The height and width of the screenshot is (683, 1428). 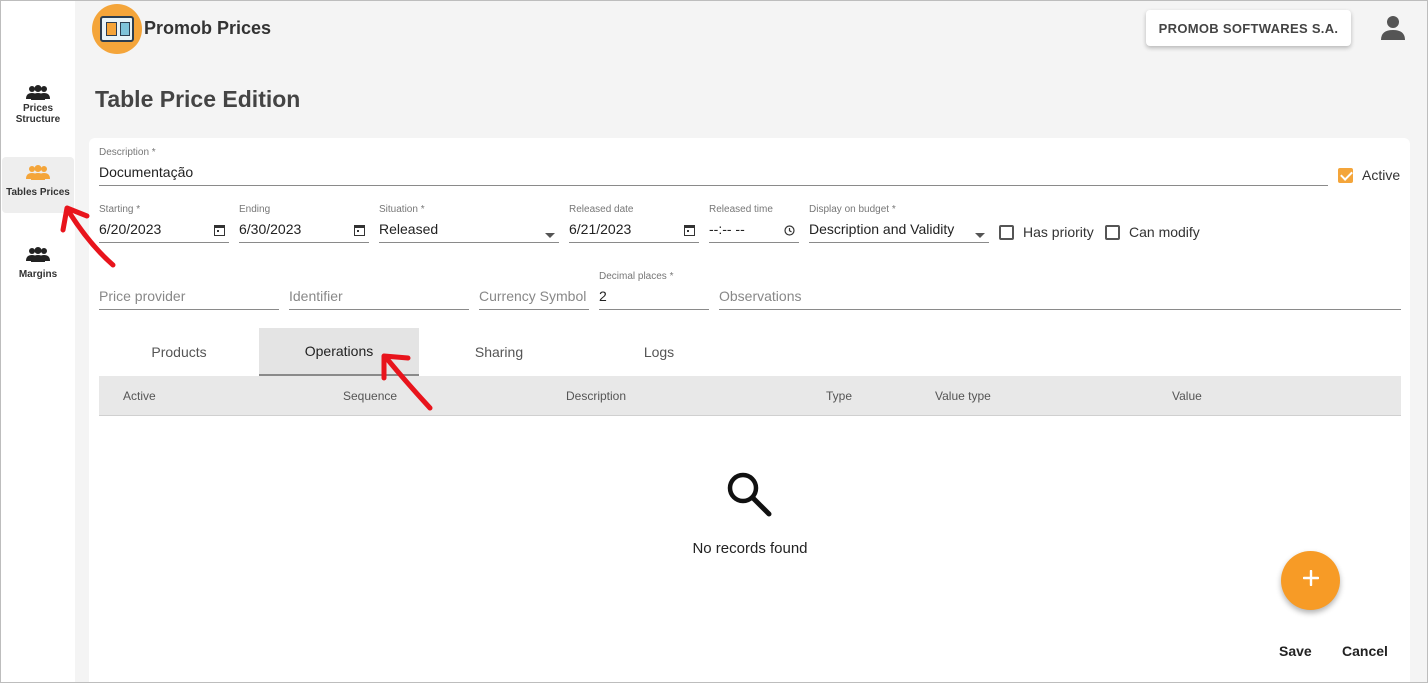 What do you see at coordinates (713, 167) in the screenshot?
I see `description-field: Description * Documentação` at bounding box center [713, 167].